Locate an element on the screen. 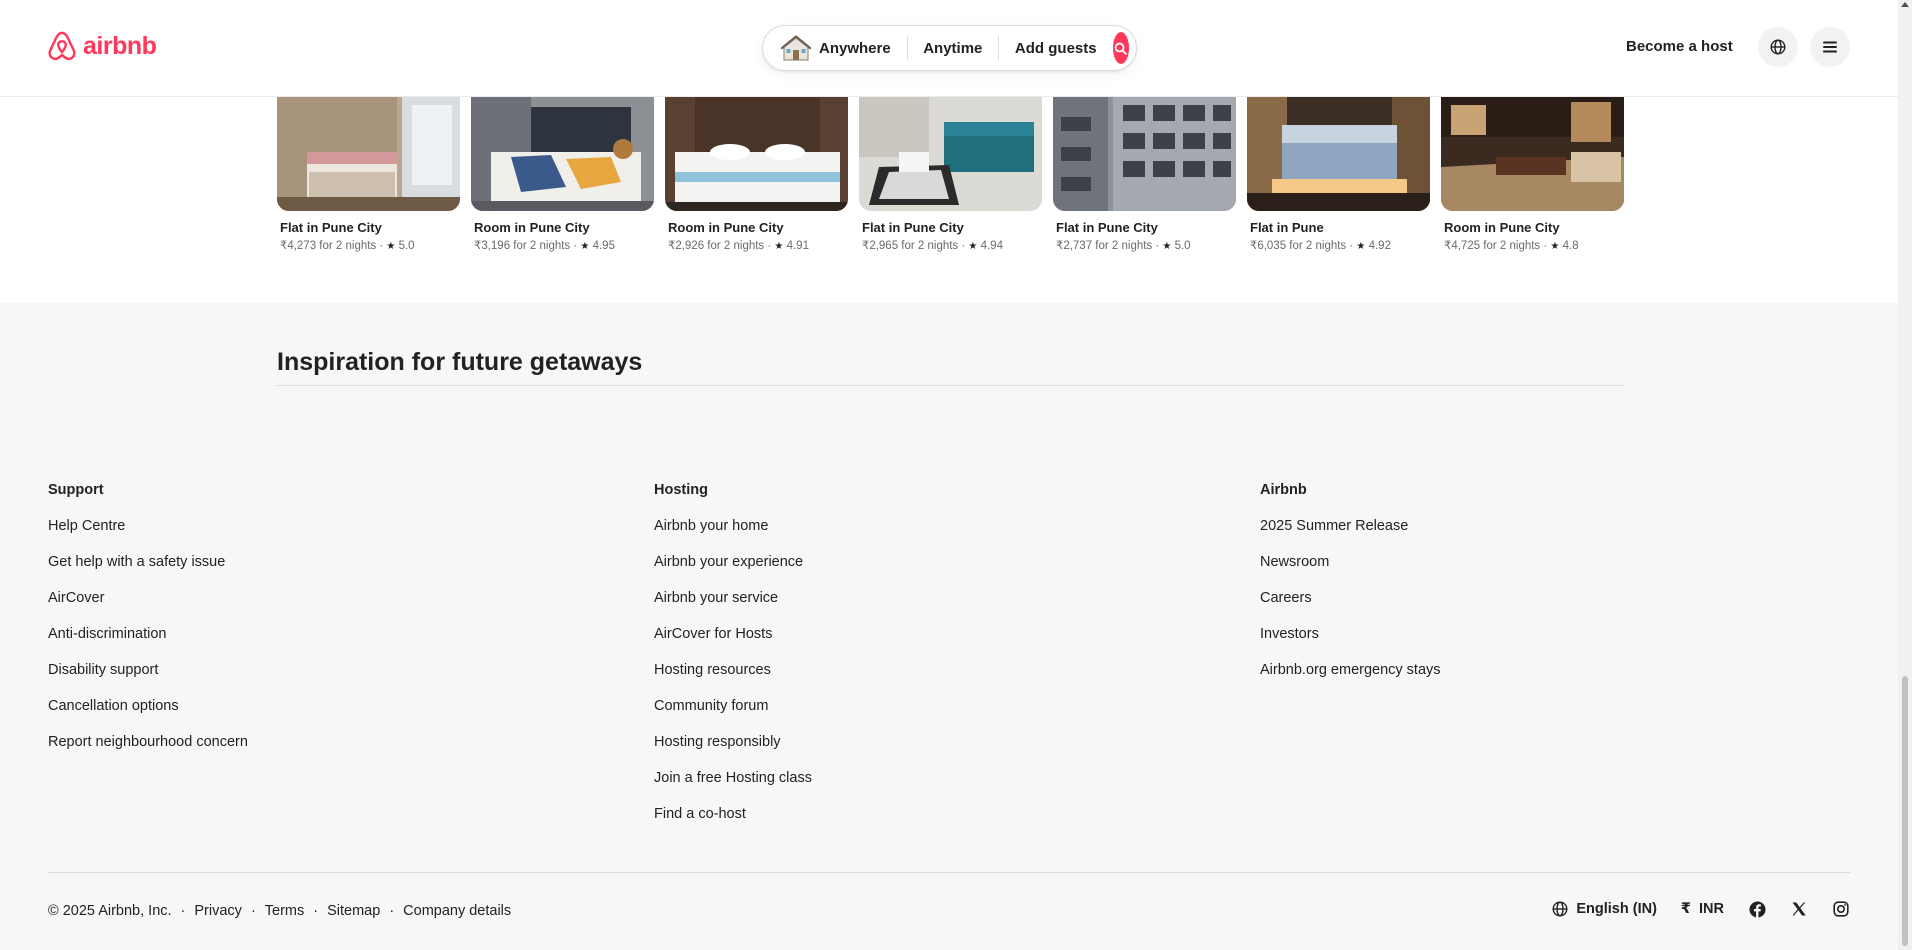  footer-column-title: Hosting is located at coordinates (681, 490).